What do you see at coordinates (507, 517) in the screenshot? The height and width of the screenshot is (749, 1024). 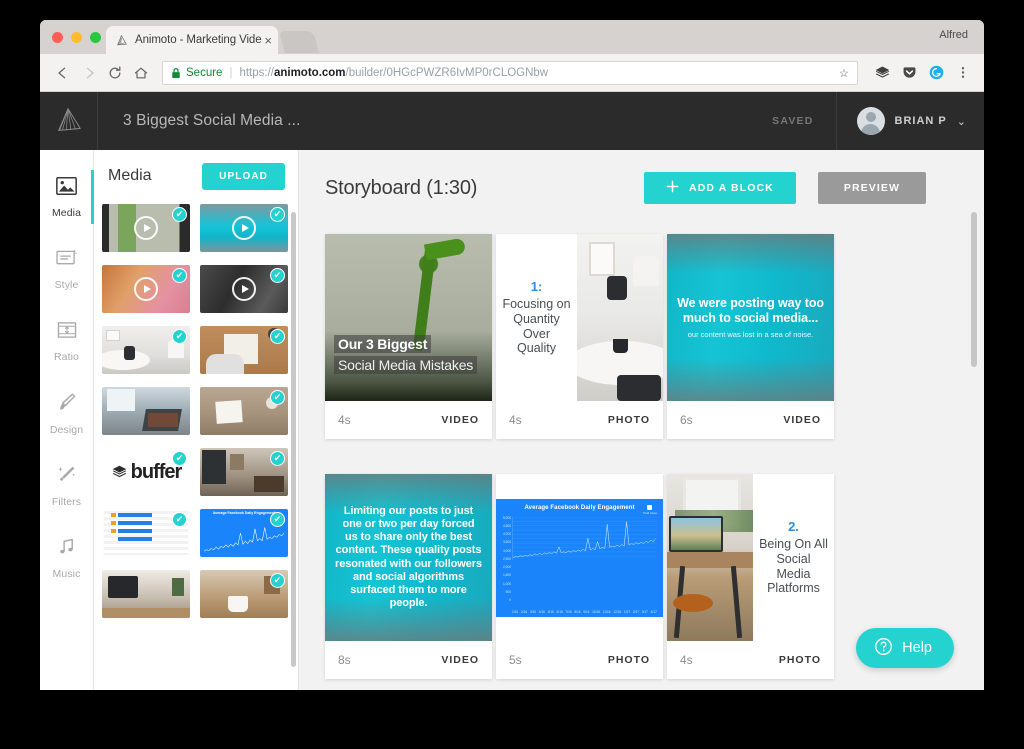 I see `y-tick: 5,000` at bounding box center [507, 517].